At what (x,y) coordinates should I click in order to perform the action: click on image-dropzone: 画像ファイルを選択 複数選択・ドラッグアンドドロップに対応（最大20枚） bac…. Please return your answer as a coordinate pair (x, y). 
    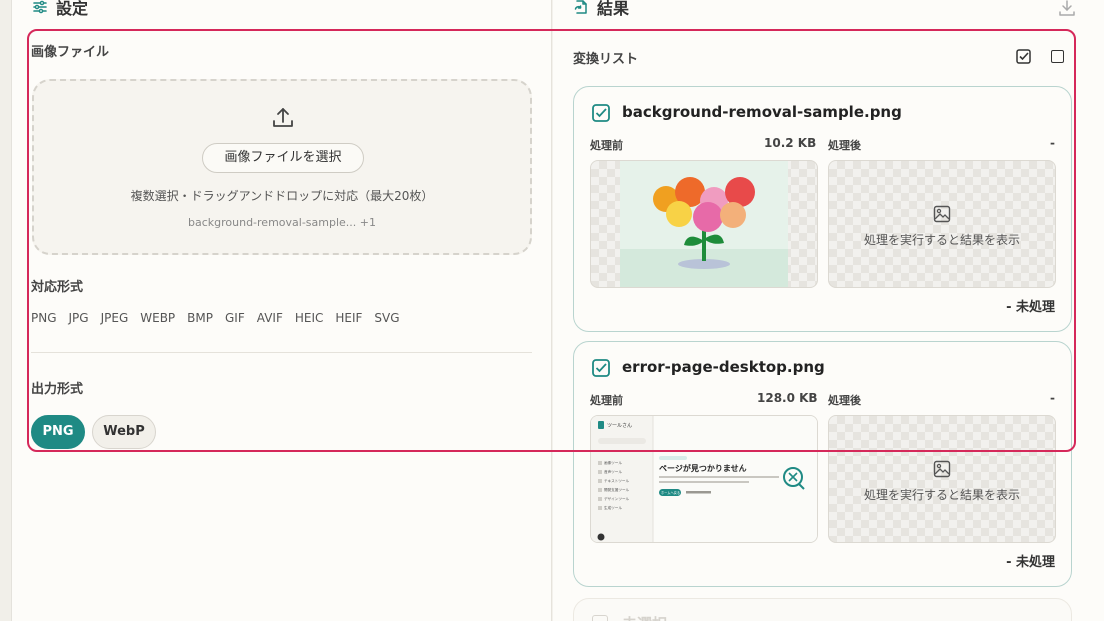
    Looking at the image, I should click on (282, 167).